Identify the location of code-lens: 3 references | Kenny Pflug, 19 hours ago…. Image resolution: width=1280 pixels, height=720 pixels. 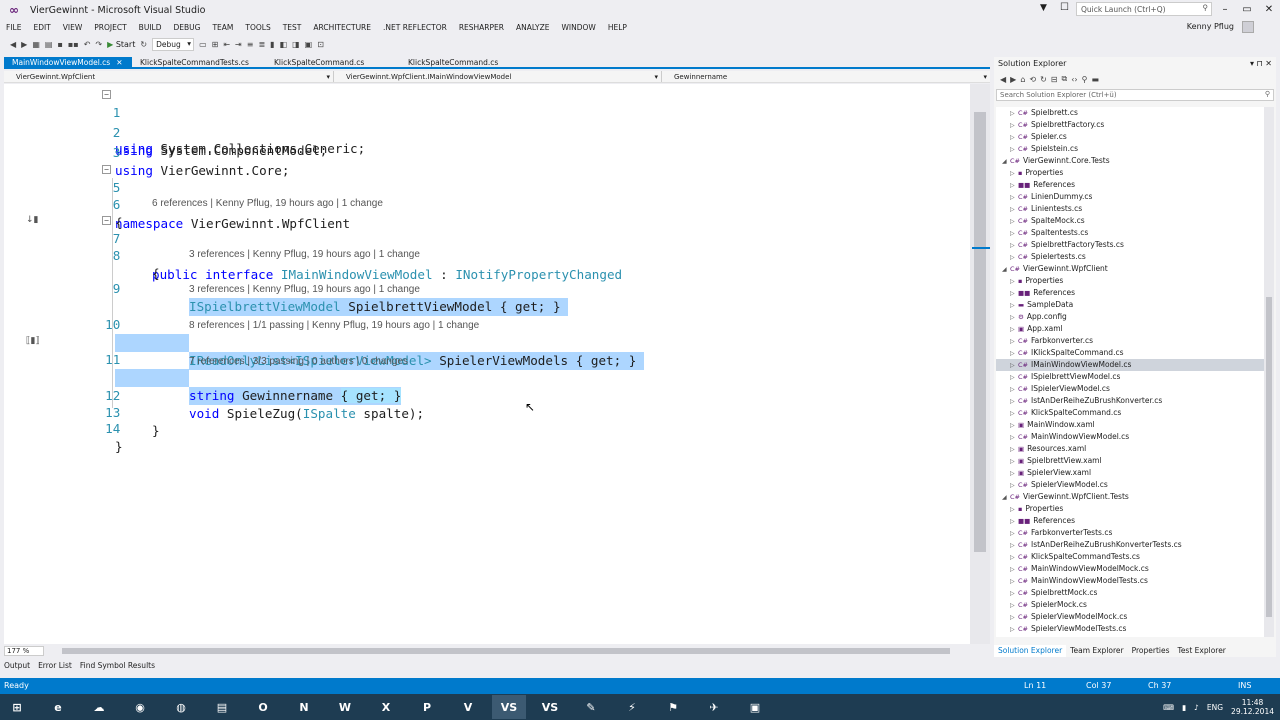
(304, 255).